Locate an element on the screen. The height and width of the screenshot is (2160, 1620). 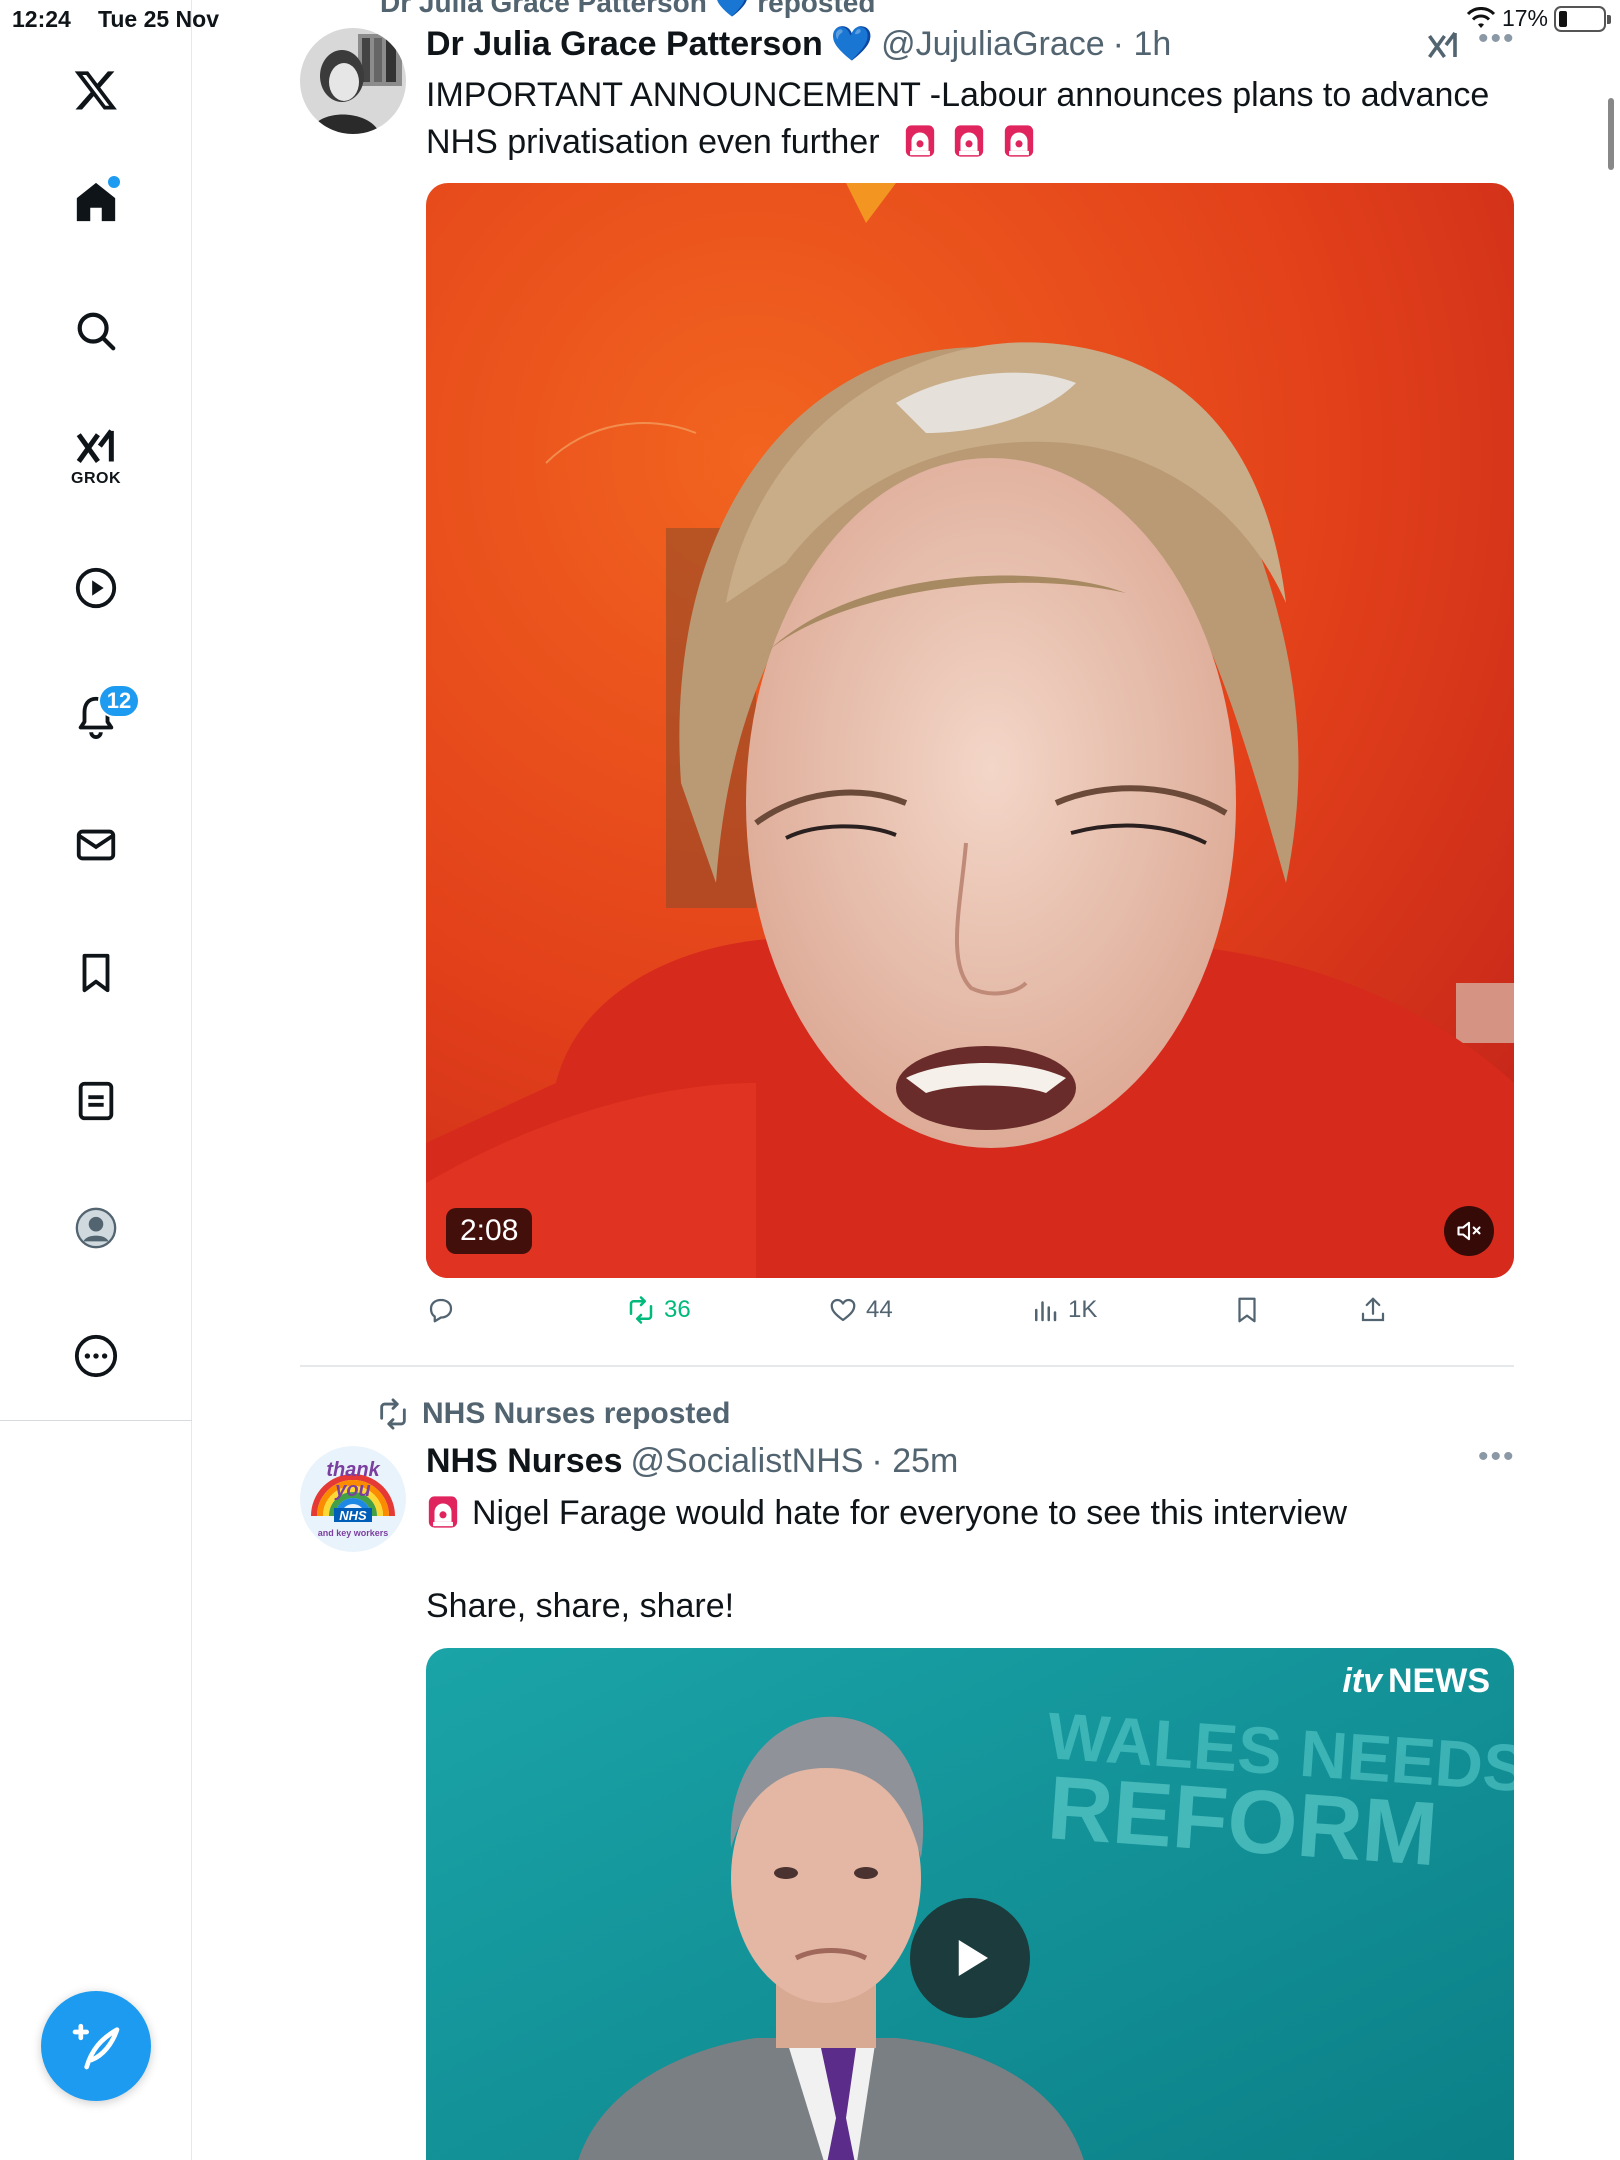
share-button is located at coordinates (1373, 1310).